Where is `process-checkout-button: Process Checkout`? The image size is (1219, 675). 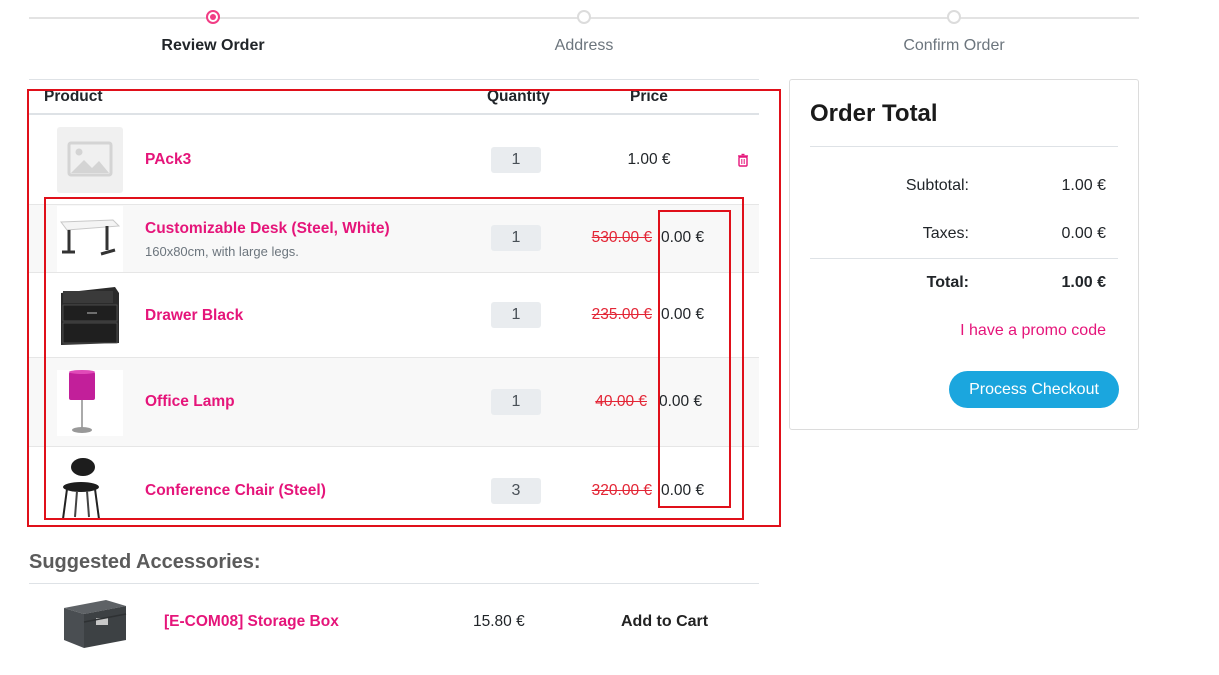 process-checkout-button: Process Checkout is located at coordinates (1034, 389).